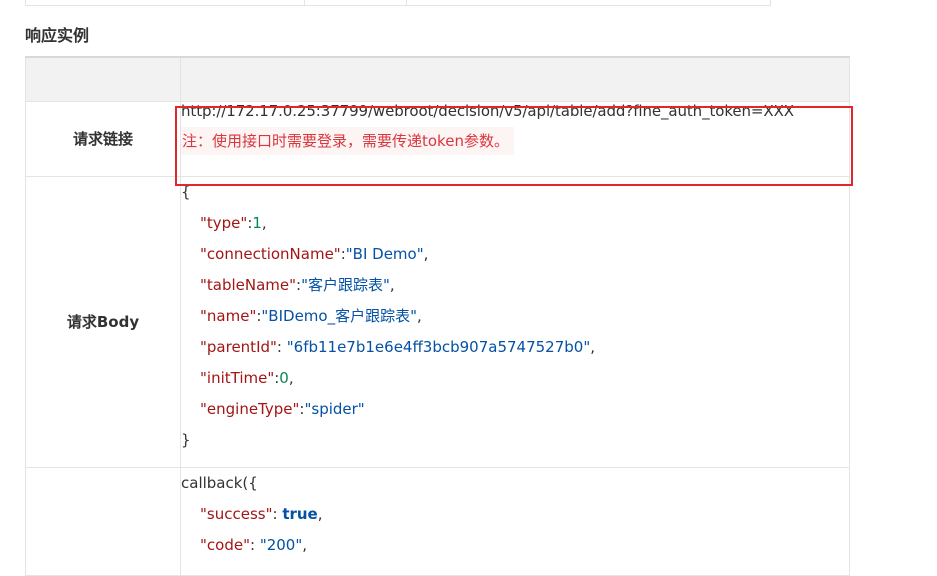 The image size is (937, 576). Describe the element at coordinates (103, 521) in the screenshot. I see `response-label` at that location.